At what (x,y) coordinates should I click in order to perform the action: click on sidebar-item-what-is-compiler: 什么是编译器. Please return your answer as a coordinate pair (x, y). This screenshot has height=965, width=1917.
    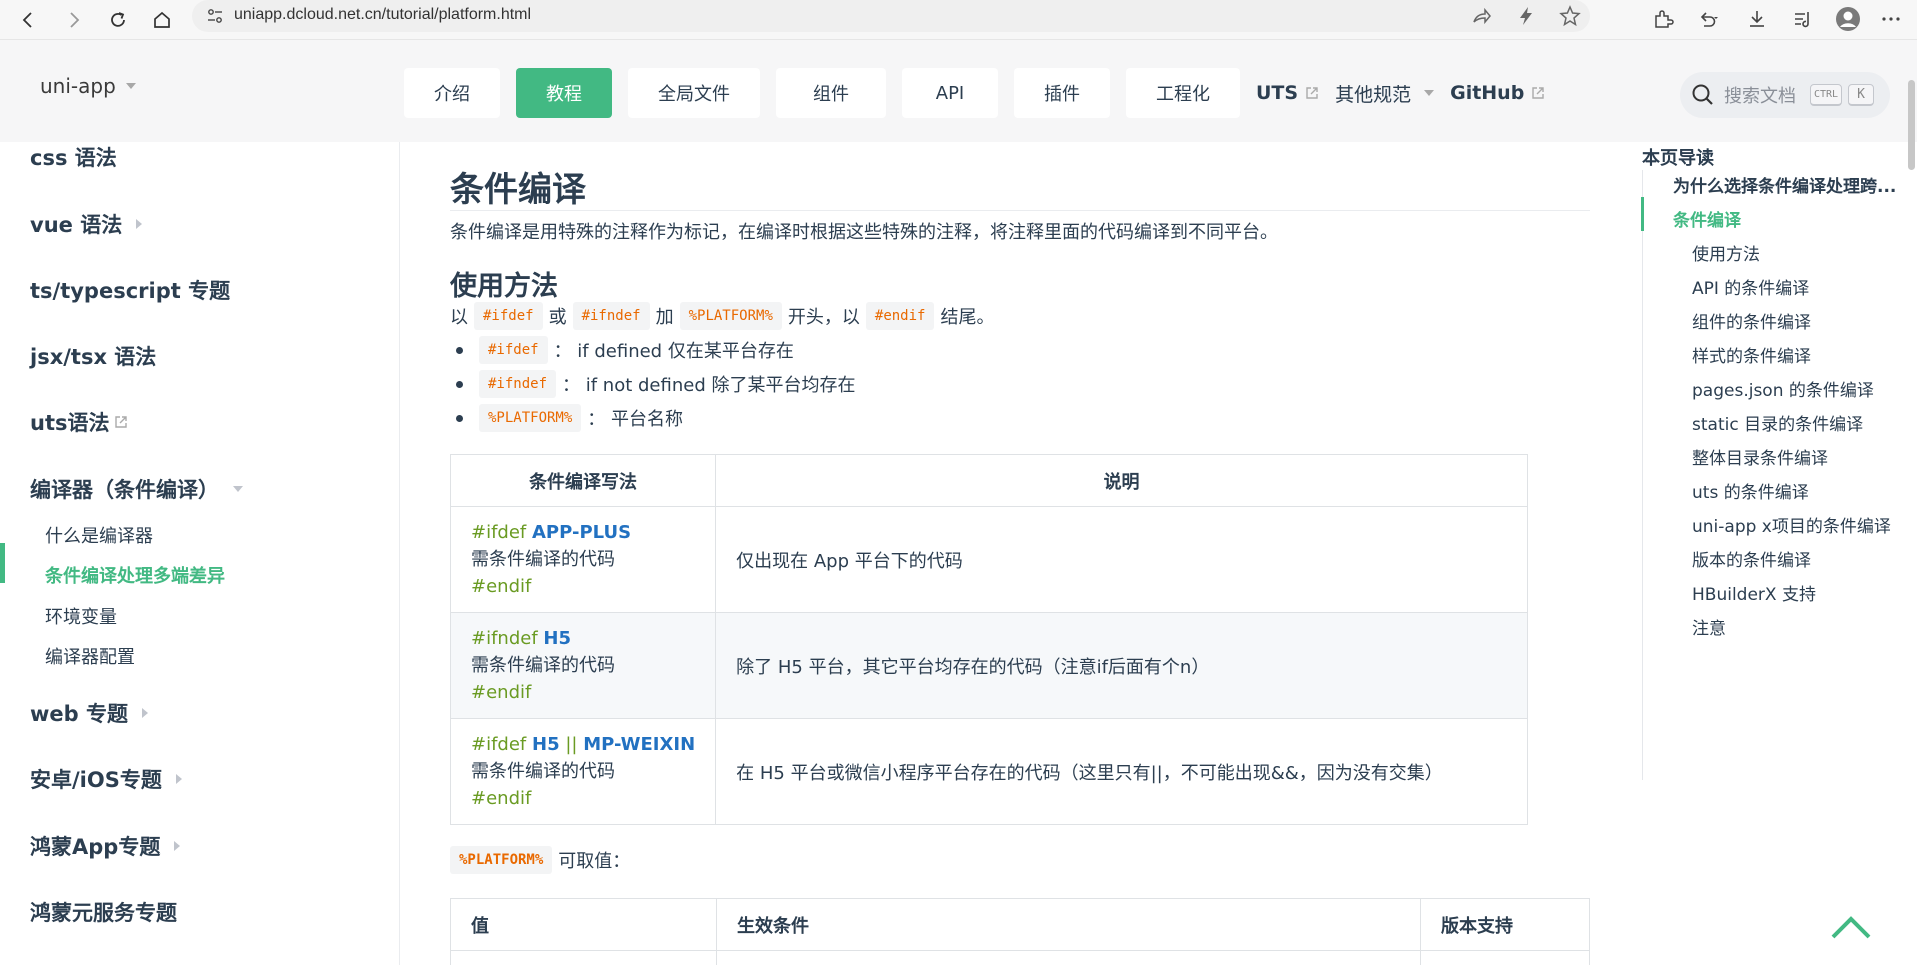
    Looking at the image, I should click on (99, 535).